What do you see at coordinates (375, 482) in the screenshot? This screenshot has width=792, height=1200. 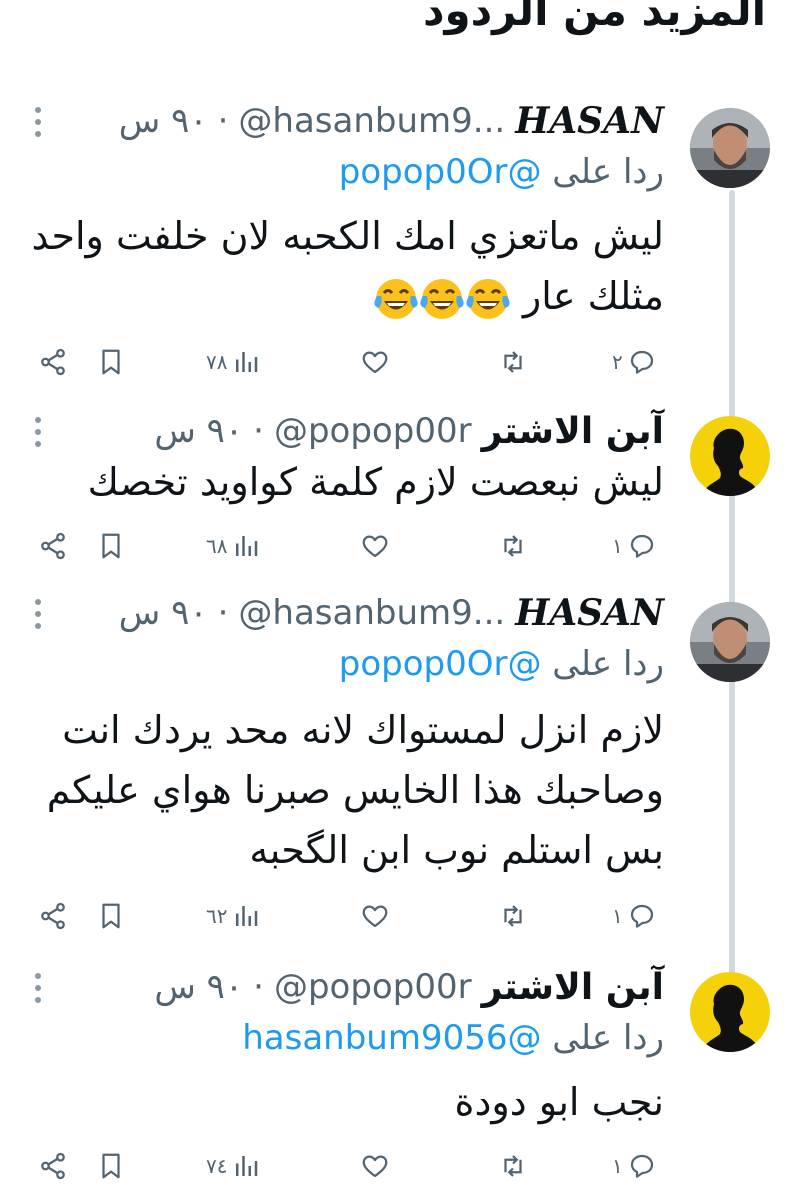 I see `tweet-text: ليش نبعصت لازم كلمة كواويد تخصك` at bounding box center [375, 482].